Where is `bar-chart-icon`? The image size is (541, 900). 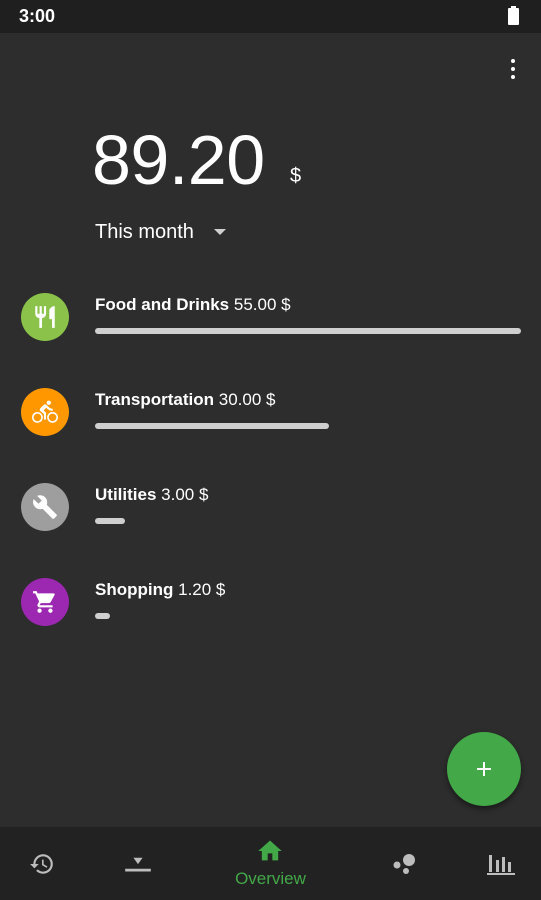 bar-chart-icon is located at coordinates (501, 865).